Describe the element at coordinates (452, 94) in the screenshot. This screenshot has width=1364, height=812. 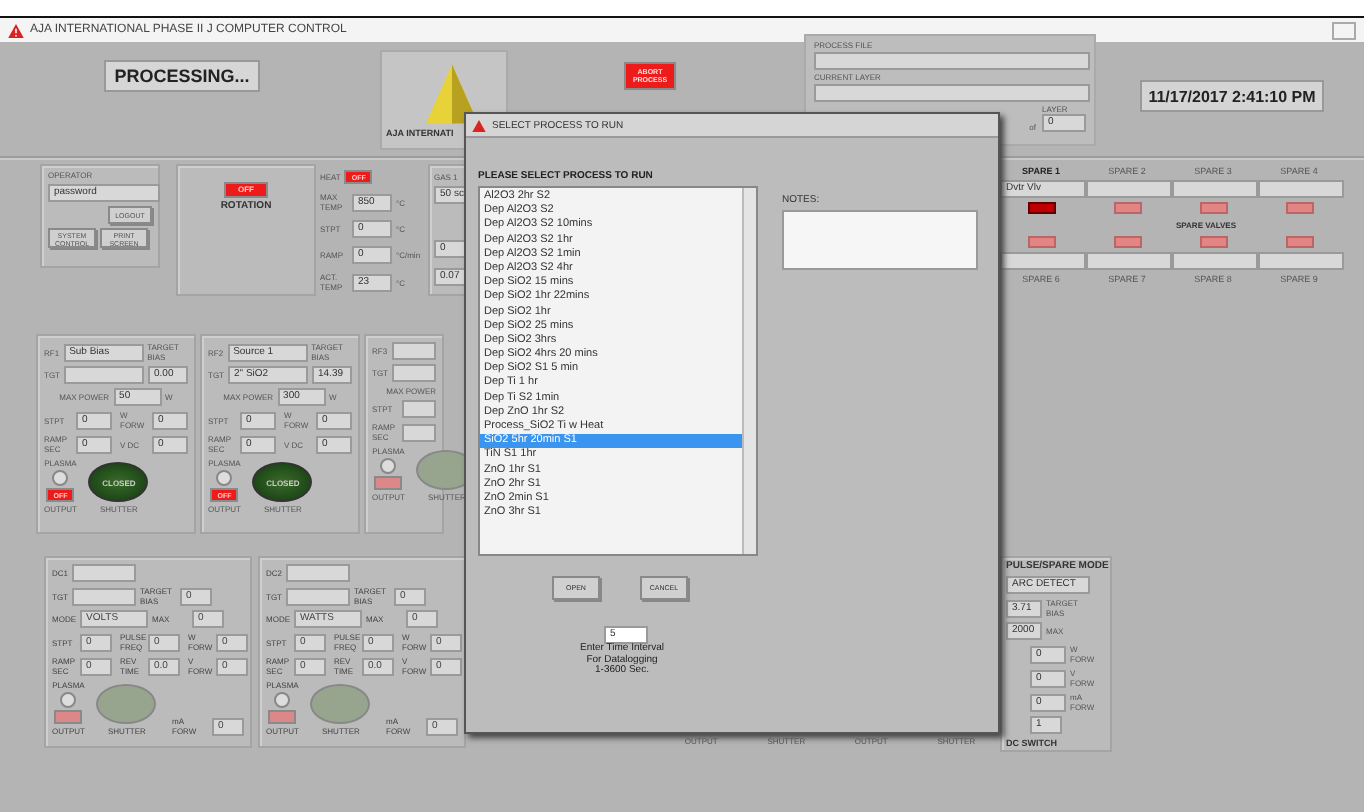
I see `pyramid-logo-icon` at that location.